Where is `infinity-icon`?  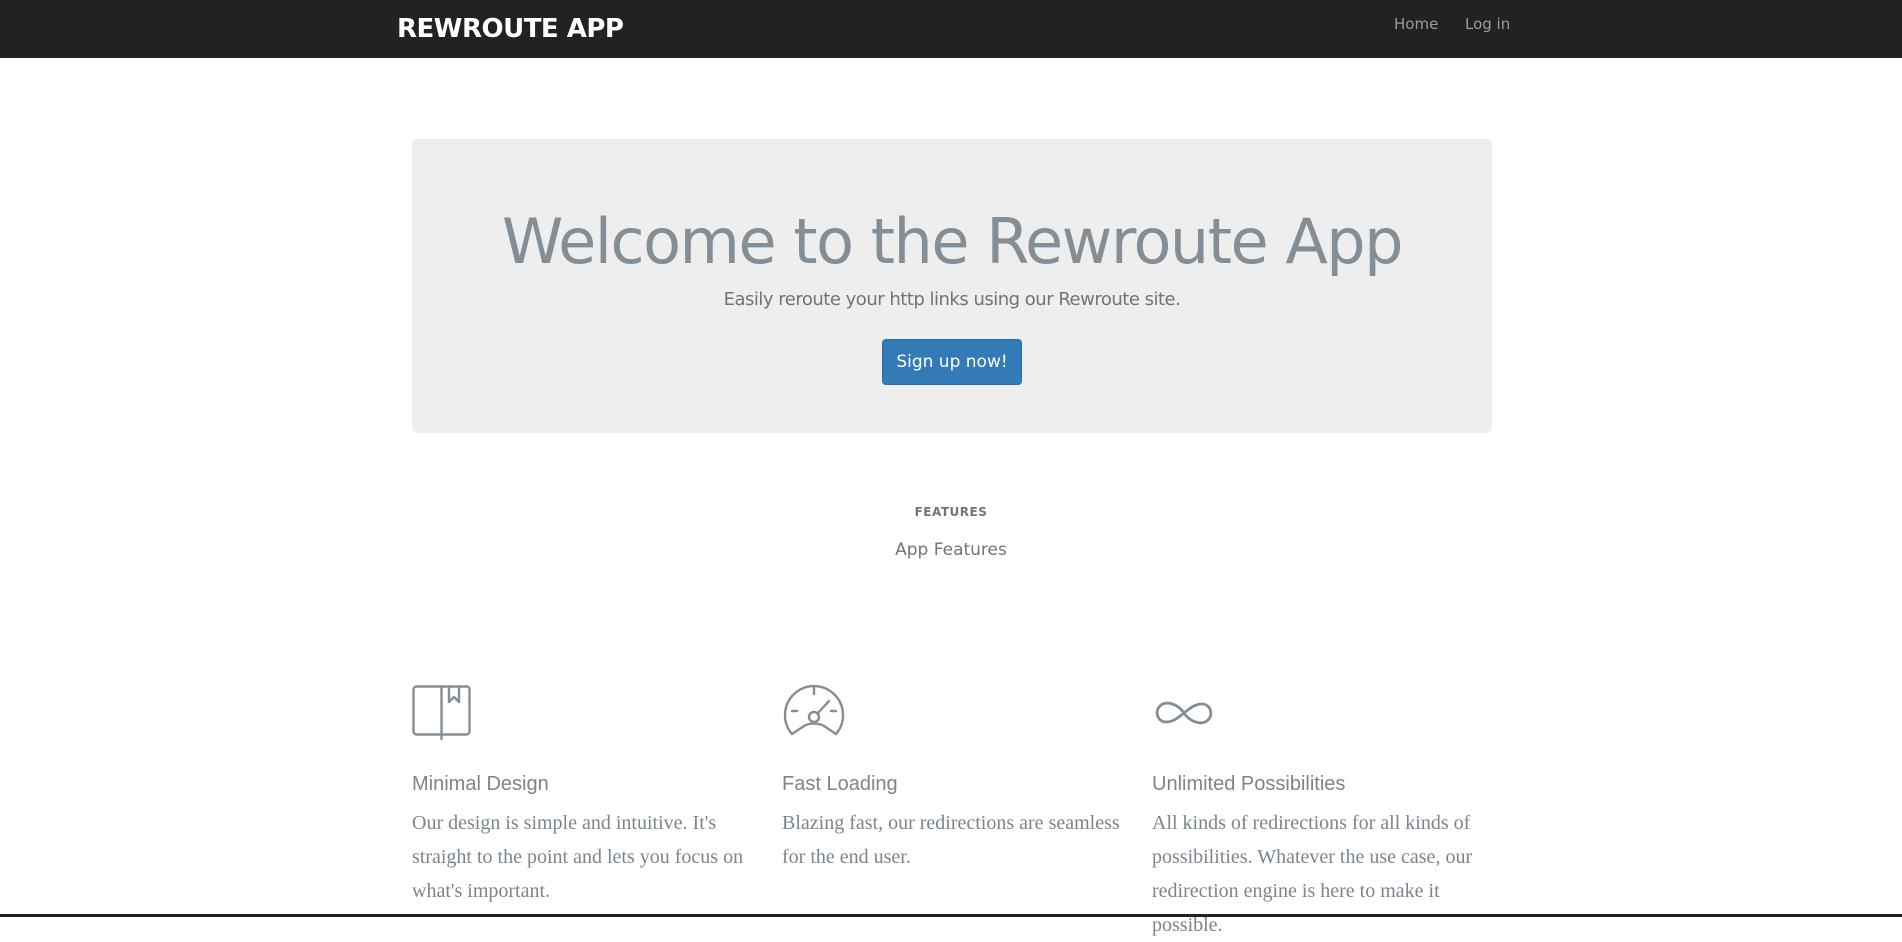
infinity-icon is located at coordinates (1322, 713).